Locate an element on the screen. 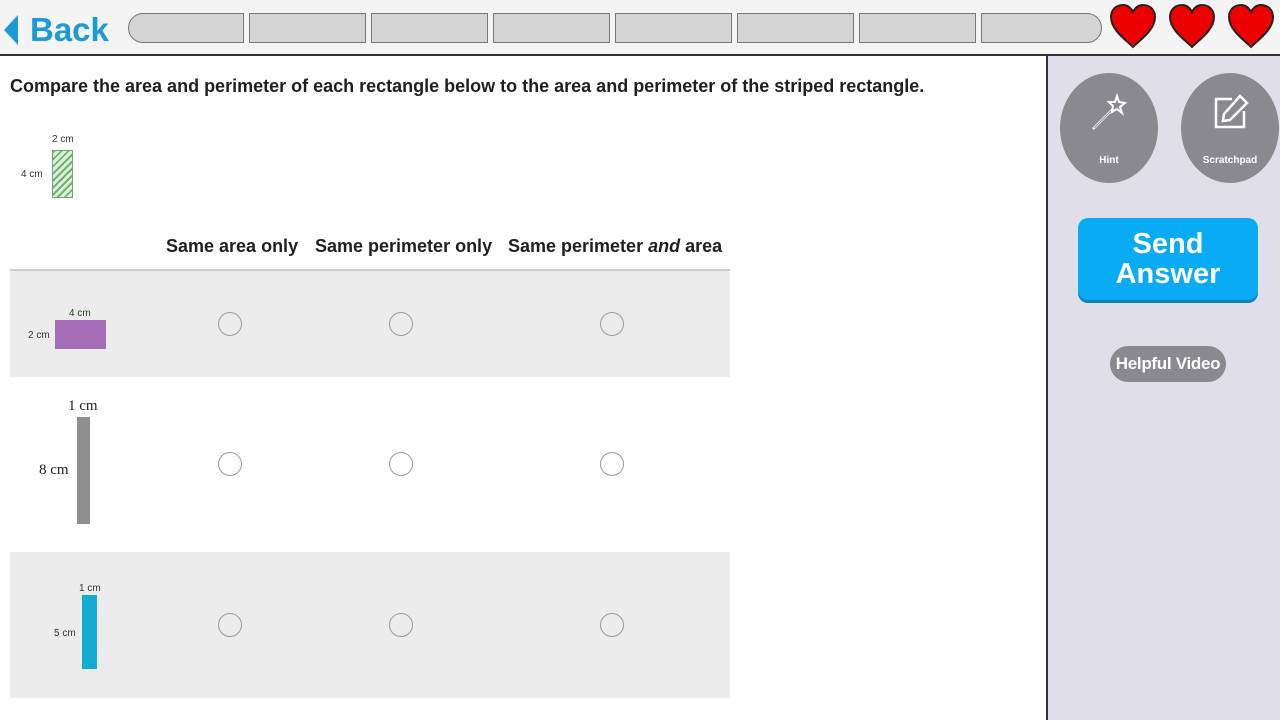 The width and height of the screenshot is (1280, 720). lives is located at coordinates (1192, 27).